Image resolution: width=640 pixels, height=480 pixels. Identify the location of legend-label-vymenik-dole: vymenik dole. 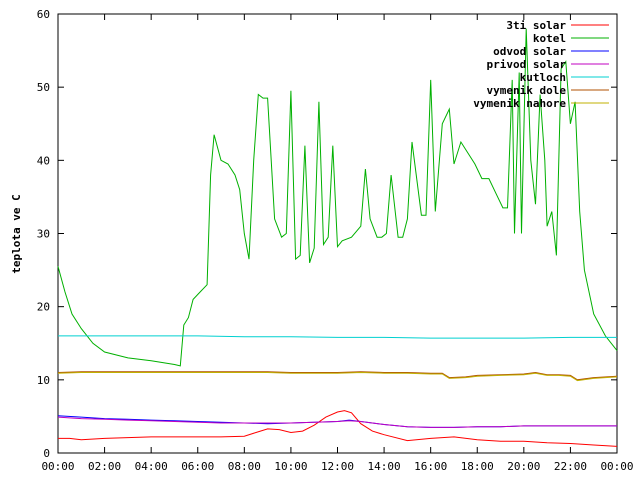
(527, 90).